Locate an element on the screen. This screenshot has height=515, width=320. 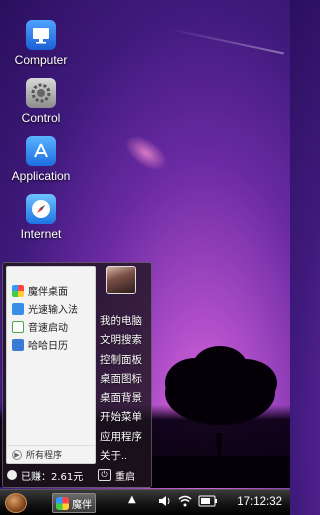
clock: 17:12:32 is located at coordinates (259, 502).